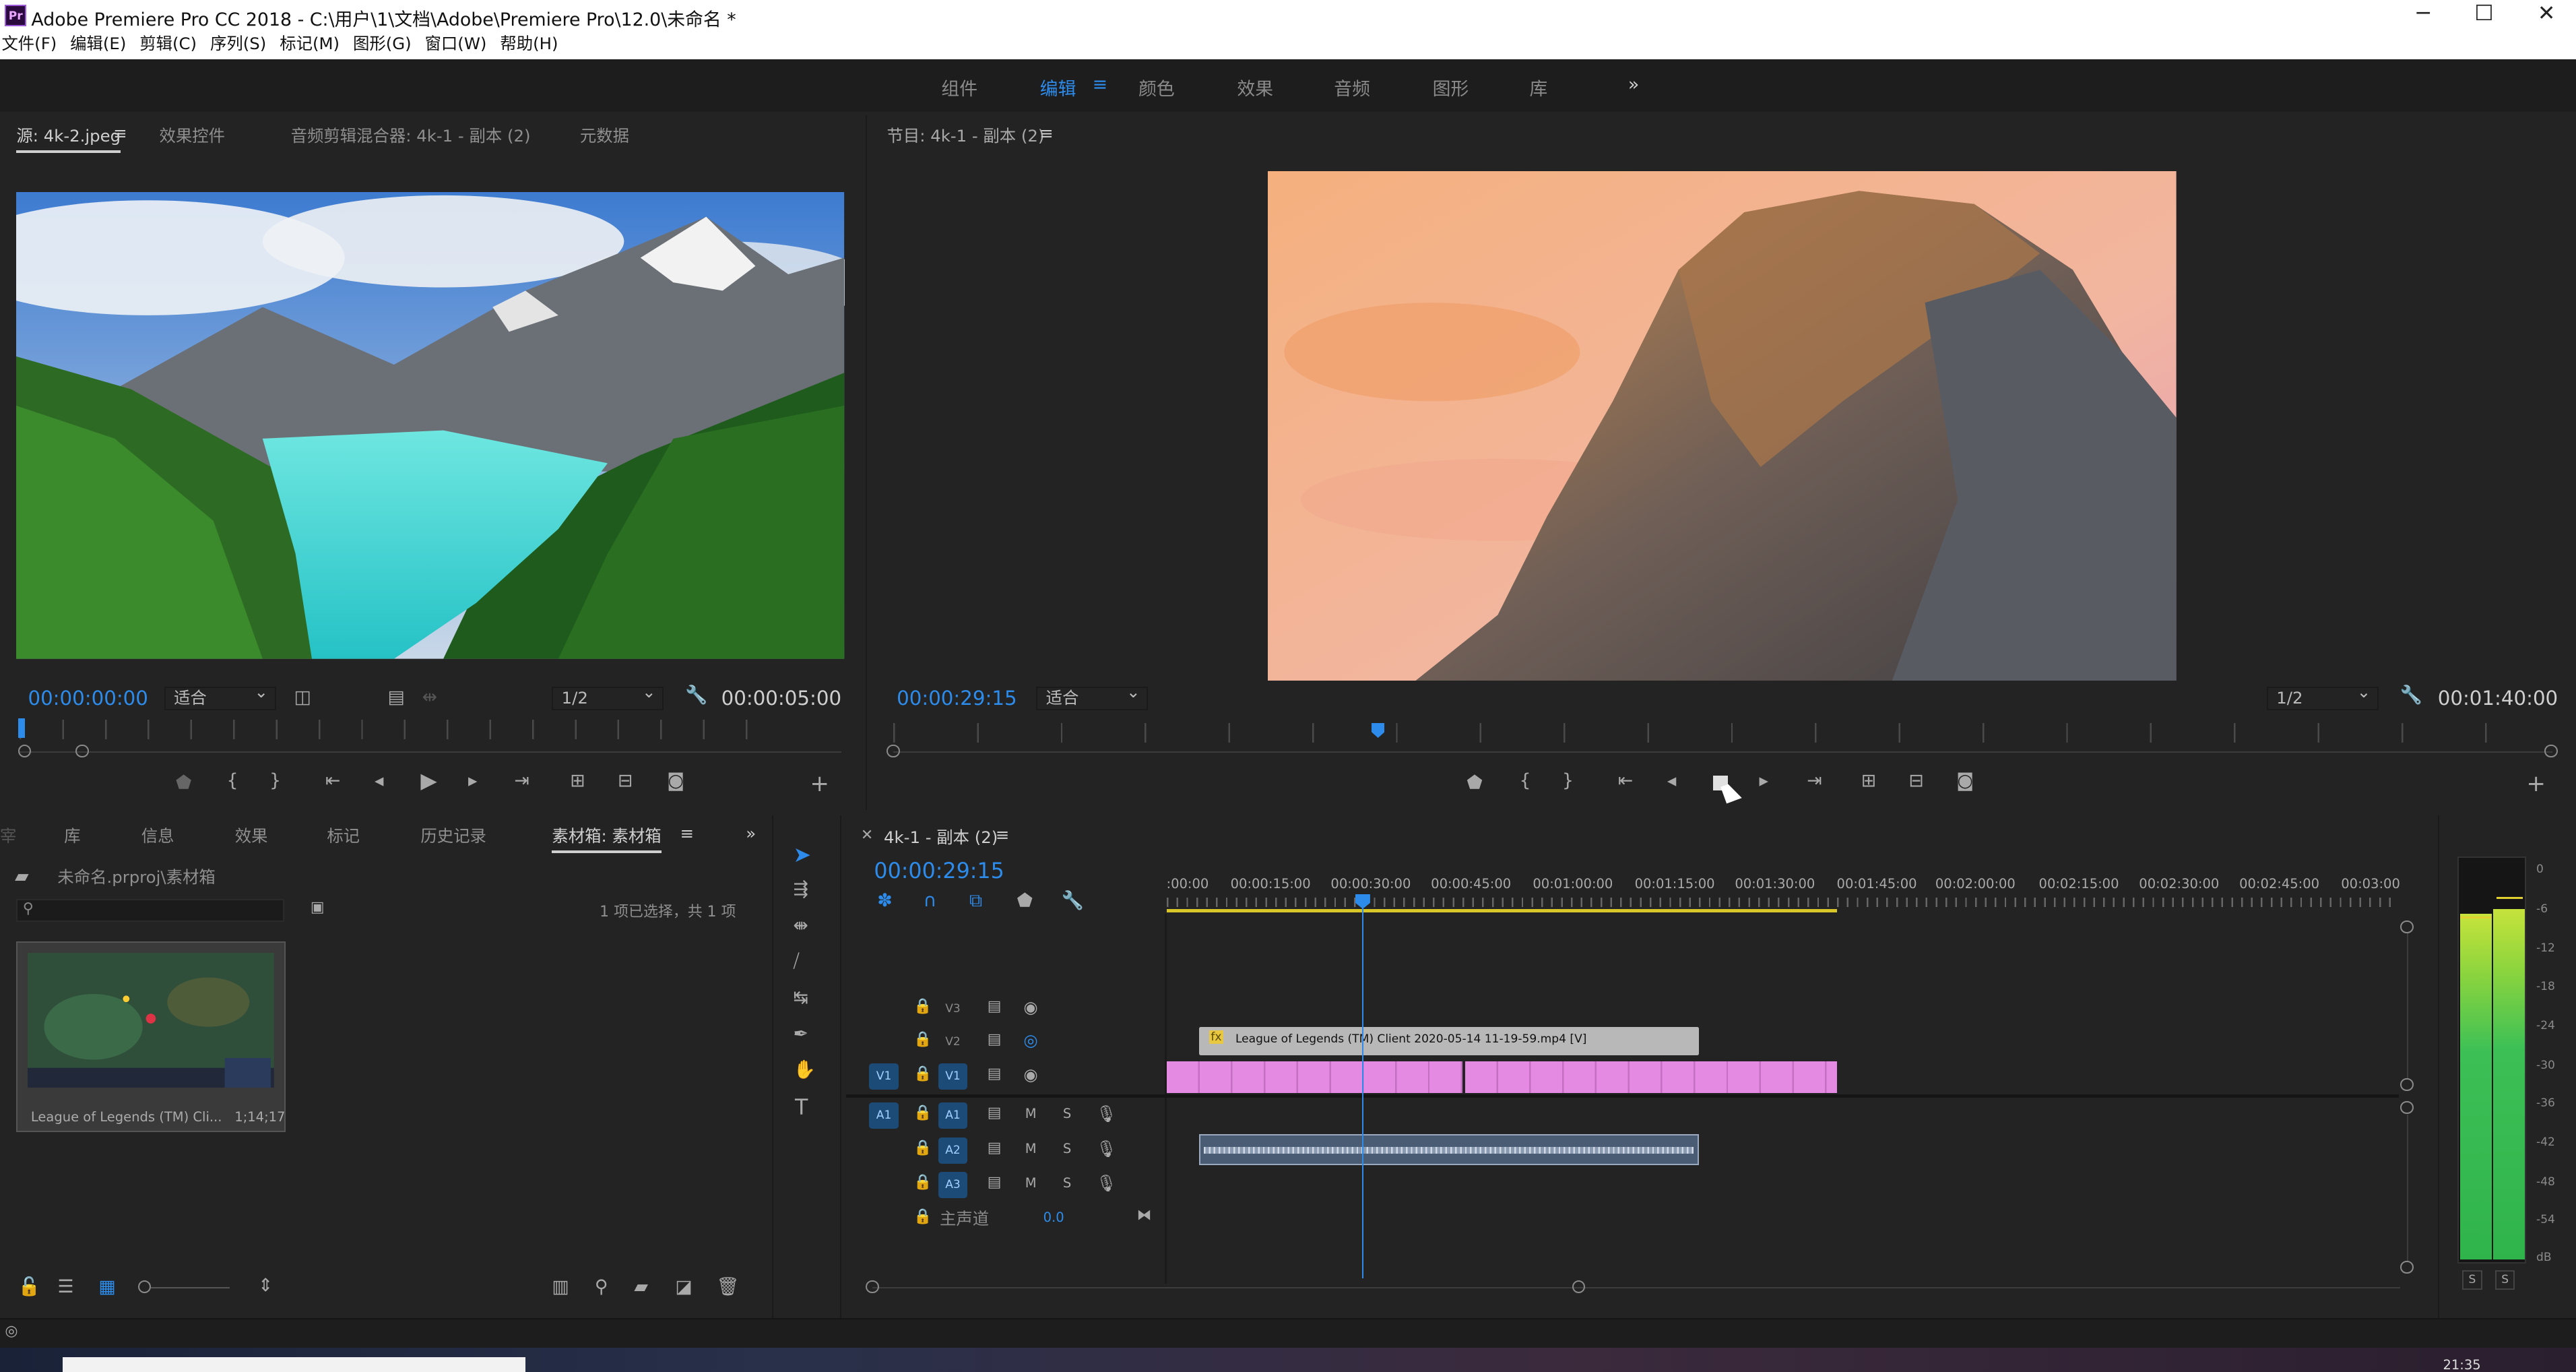 This screenshot has height=1372, width=2576. Describe the element at coordinates (1539, 87) in the screenshot. I see `workspace-libraries: 库` at that location.